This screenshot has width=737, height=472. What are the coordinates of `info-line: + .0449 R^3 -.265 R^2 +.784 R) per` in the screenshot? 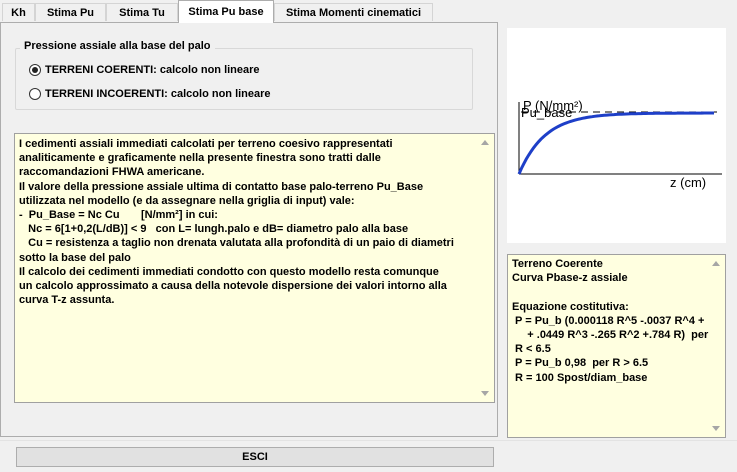 It's located at (610, 335).